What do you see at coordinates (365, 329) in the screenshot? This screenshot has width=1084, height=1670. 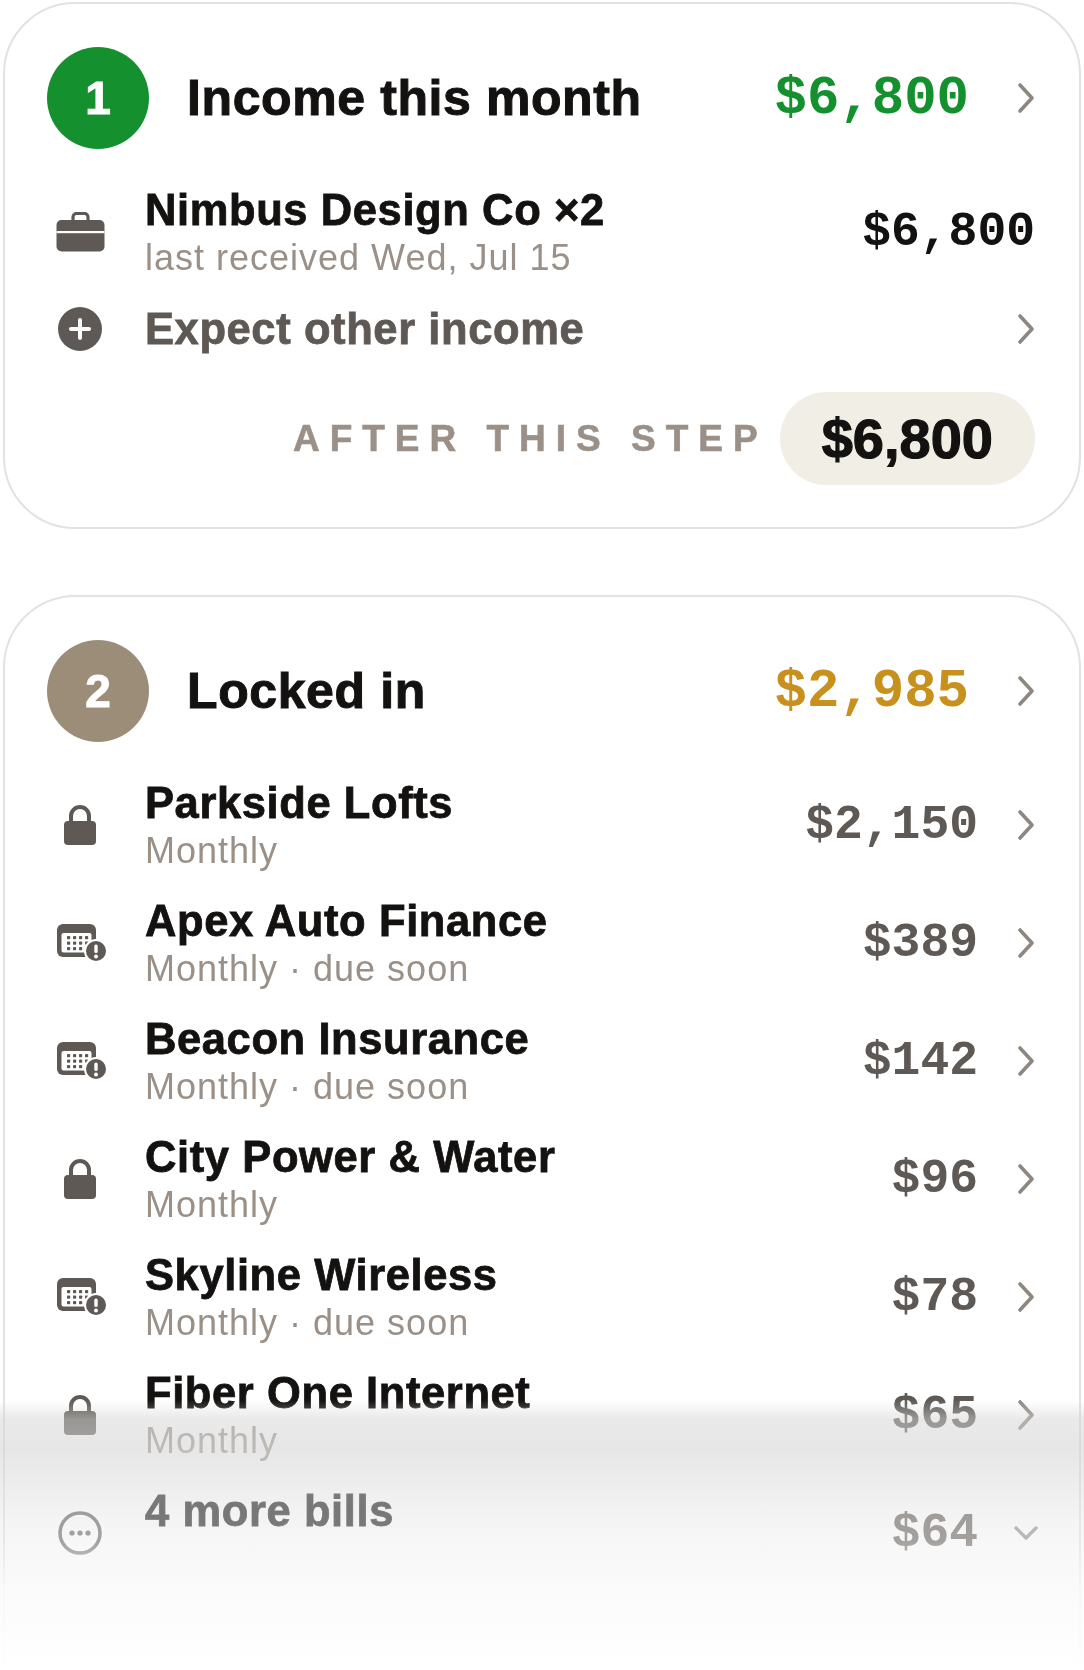 I see `item-name: Expect other income` at bounding box center [365, 329].